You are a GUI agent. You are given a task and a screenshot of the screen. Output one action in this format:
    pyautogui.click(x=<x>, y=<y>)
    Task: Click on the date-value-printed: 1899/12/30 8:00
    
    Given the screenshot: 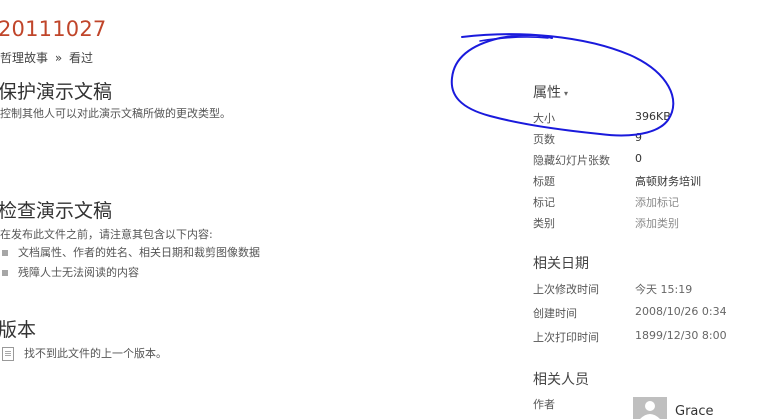 What is the action you would take?
    pyautogui.click(x=681, y=335)
    